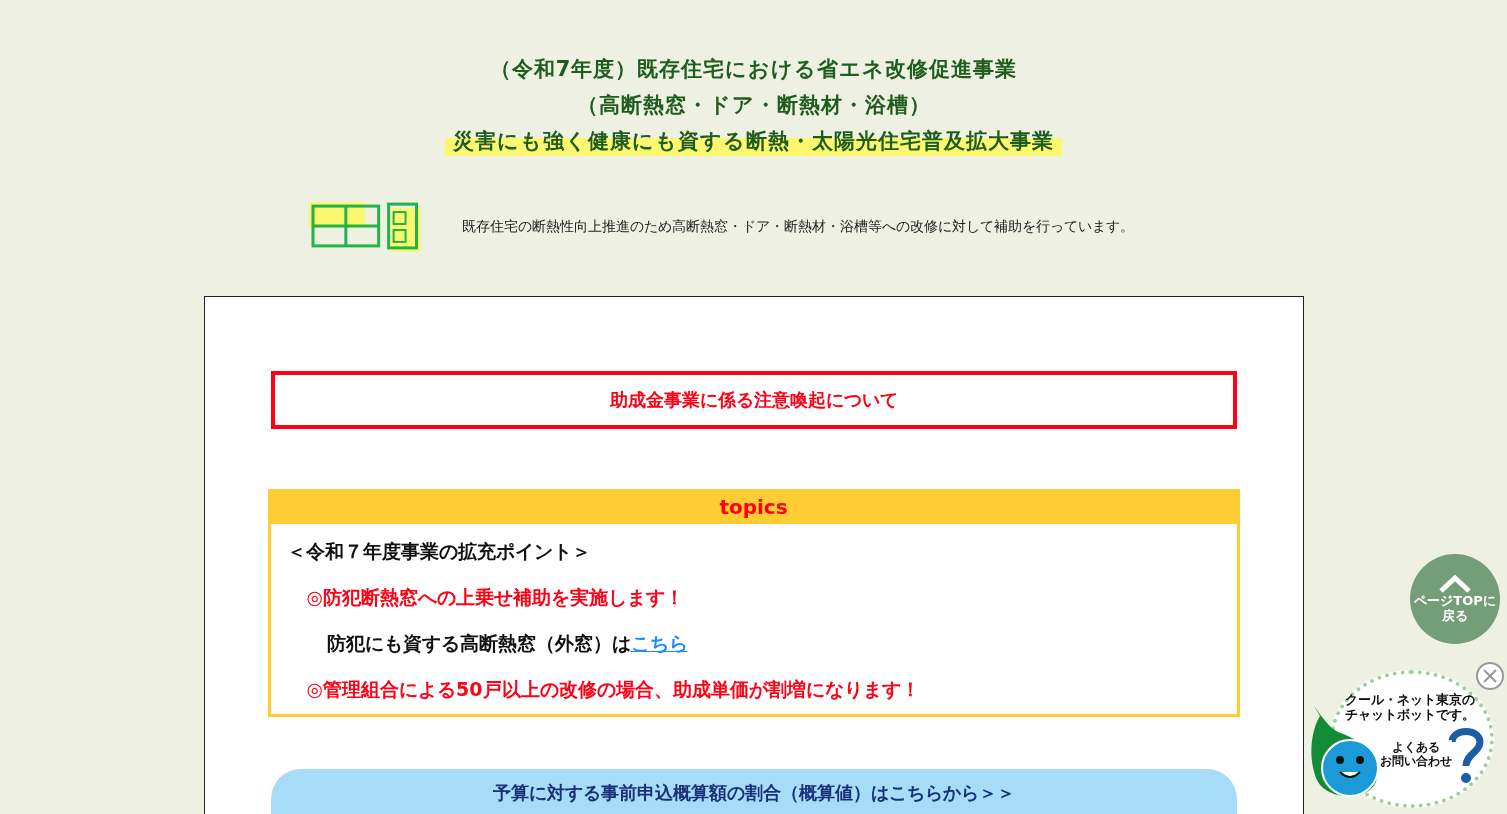 This screenshot has height=814, width=1507. I want to click on topics-heading: ＜令和７年度事業の拡充ポイント＞, so click(439, 551).